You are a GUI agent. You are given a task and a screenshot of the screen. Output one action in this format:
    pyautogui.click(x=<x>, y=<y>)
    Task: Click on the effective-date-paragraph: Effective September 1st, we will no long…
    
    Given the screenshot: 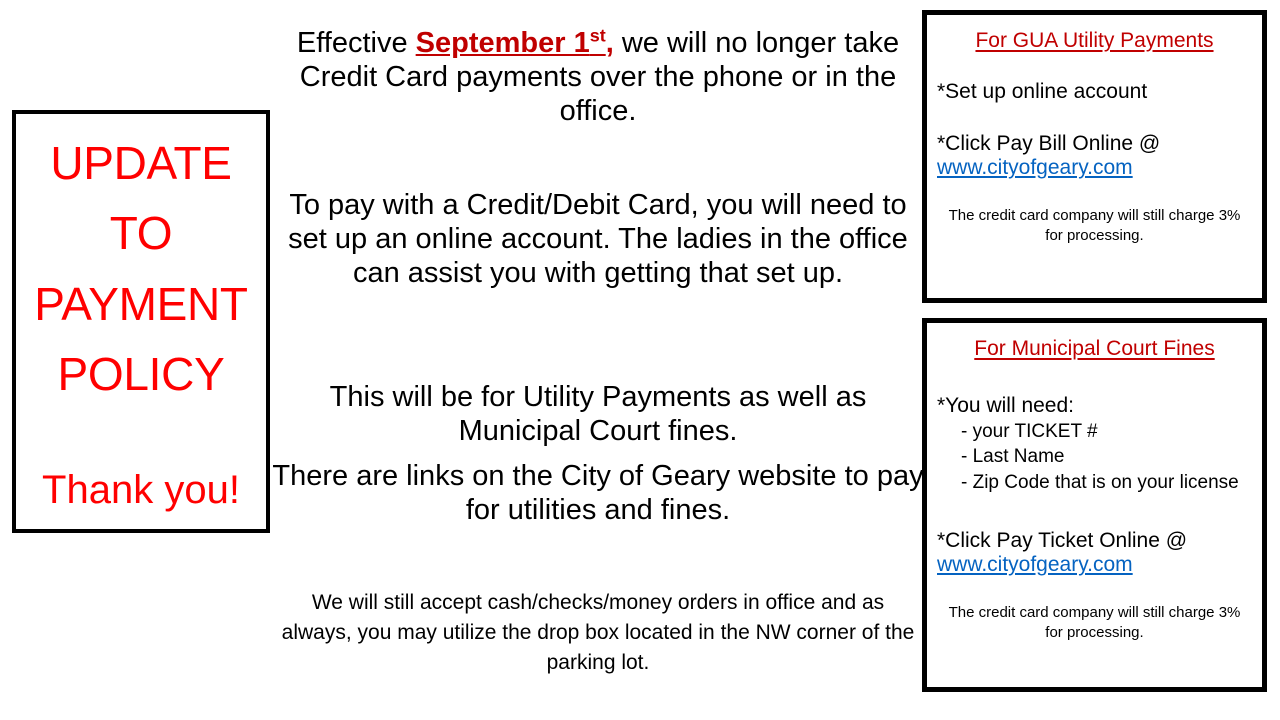 What is the action you would take?
    pyautogui.click(x=598, y=77)
    